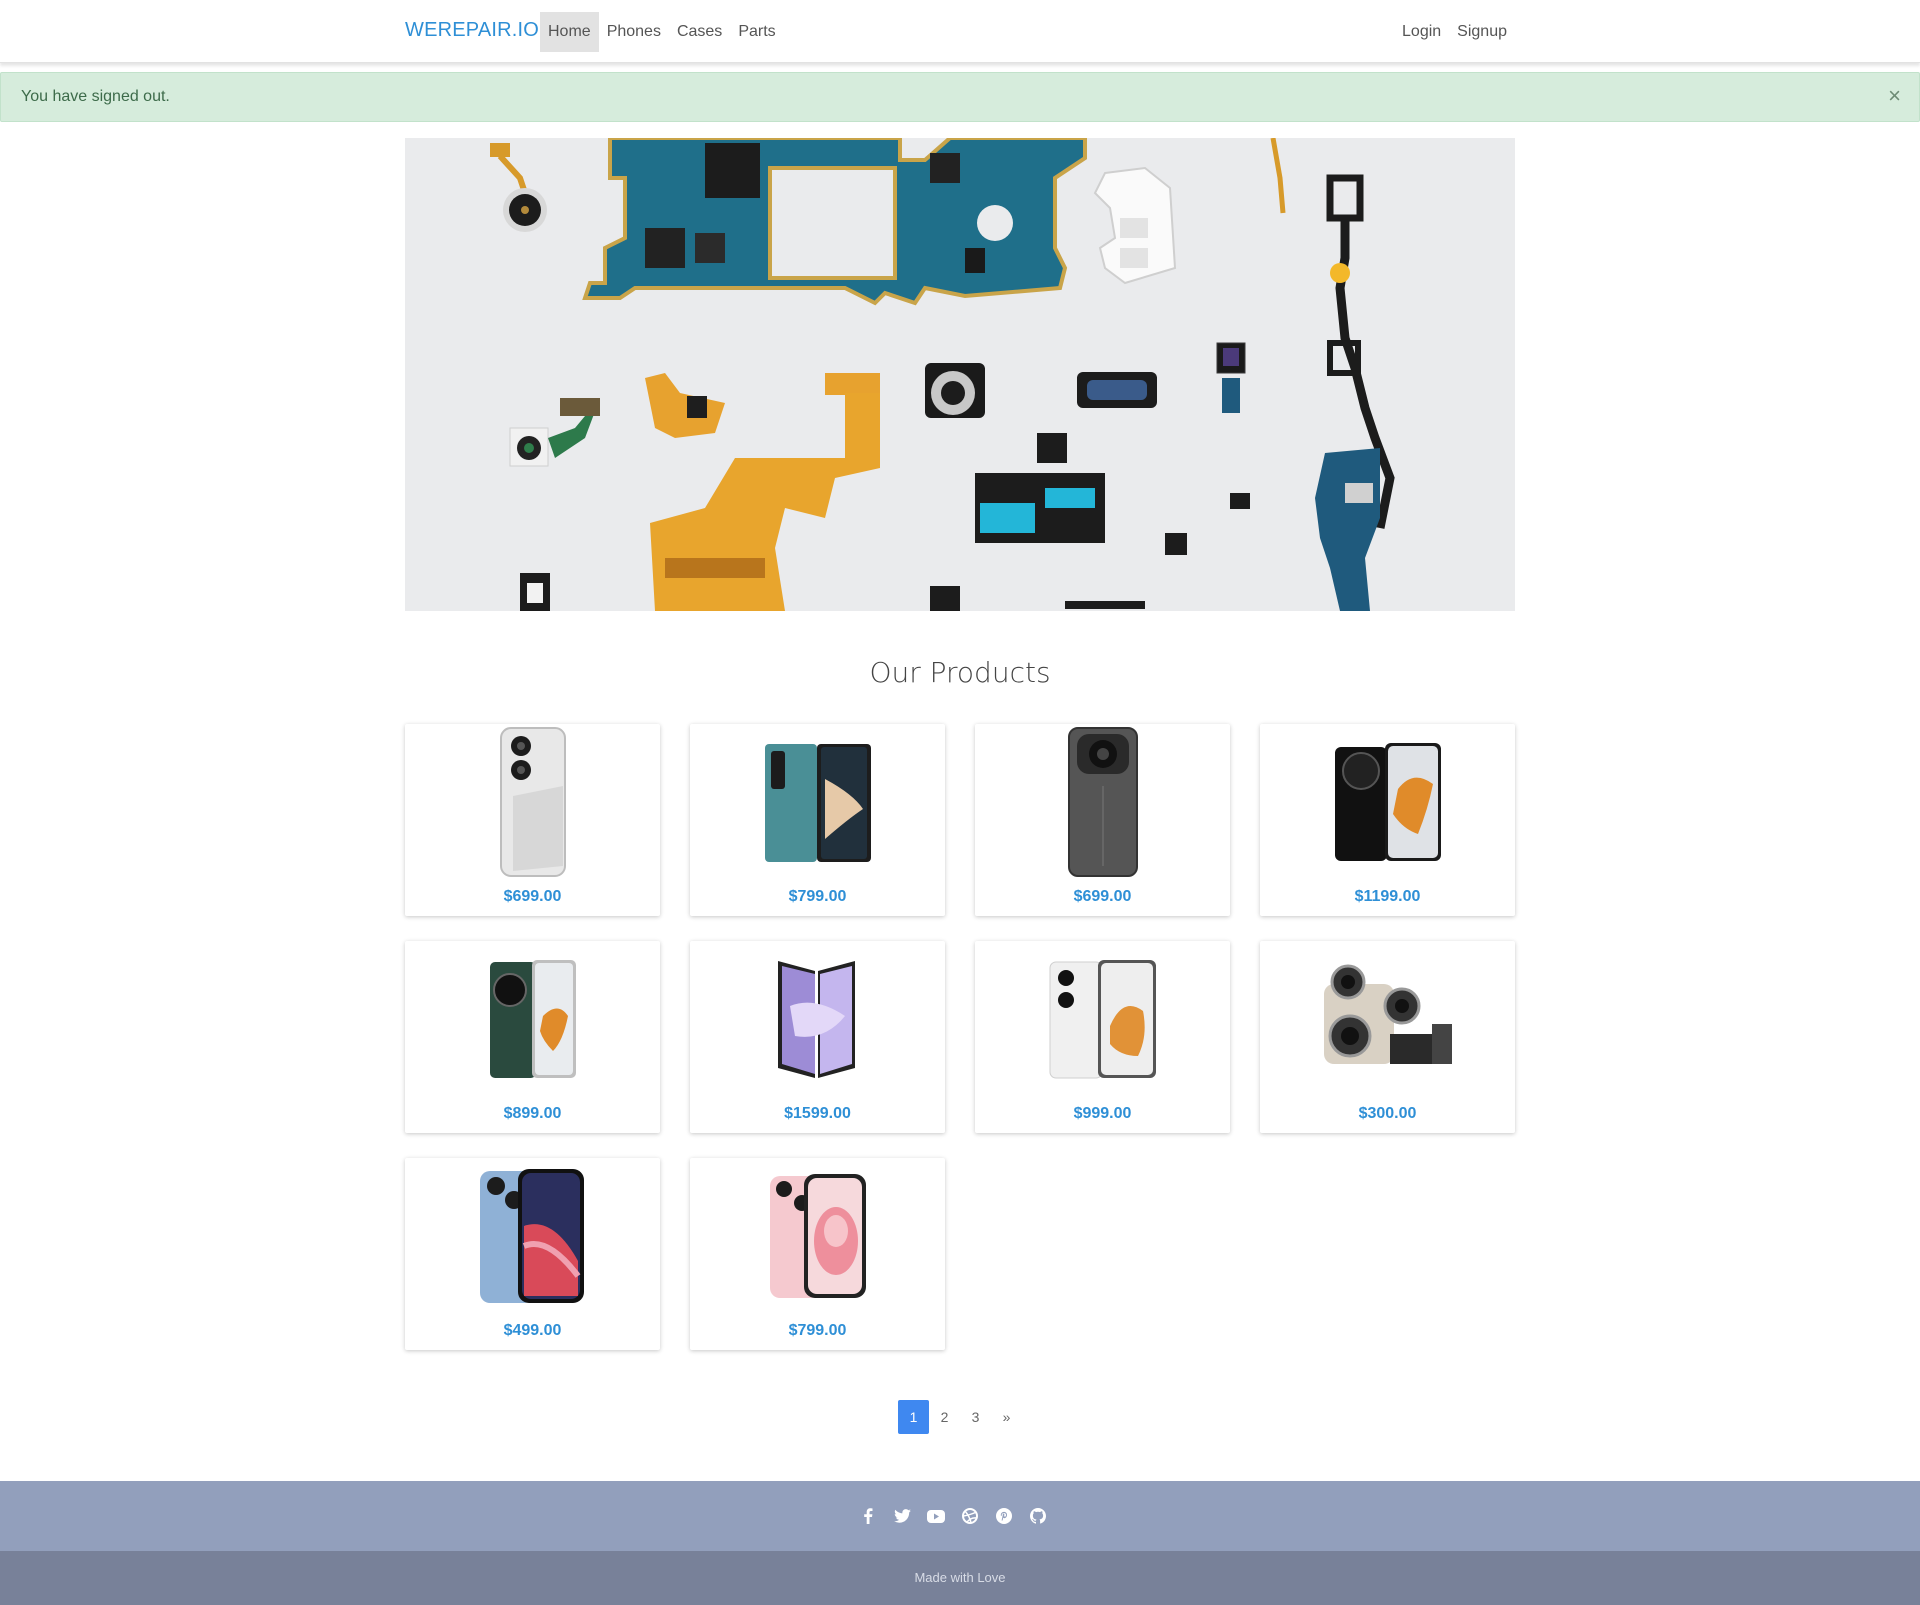 The image size is (1920, 1605). Describe the element at coordinates (1006, 1417) in the screenshot. I see `page-next: »` at that location.